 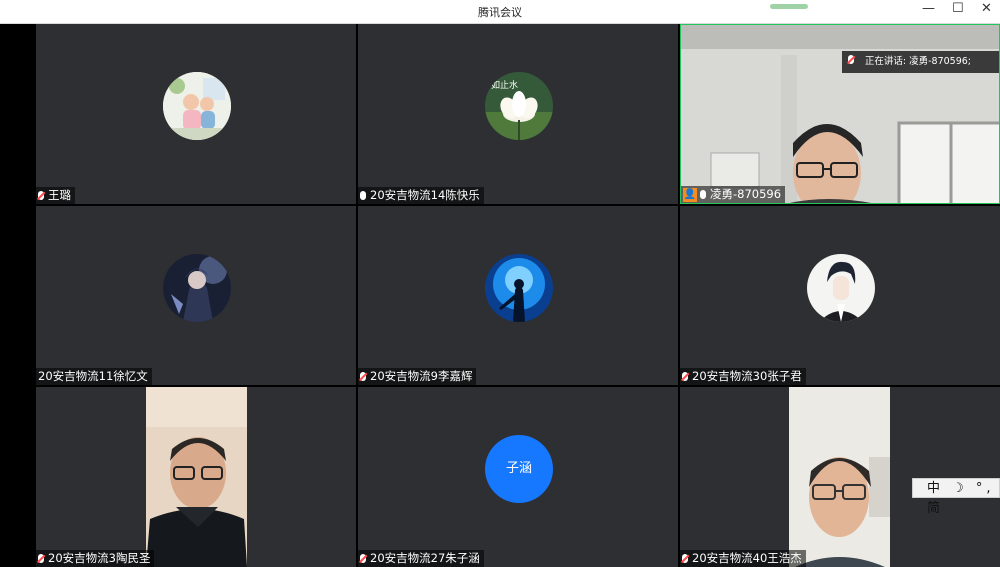 What do you see at coordinates (956, 497) in the screenshot?
I see `ime-toolbar: 中 ☽ °, 简` at bounding box center [956, 497].